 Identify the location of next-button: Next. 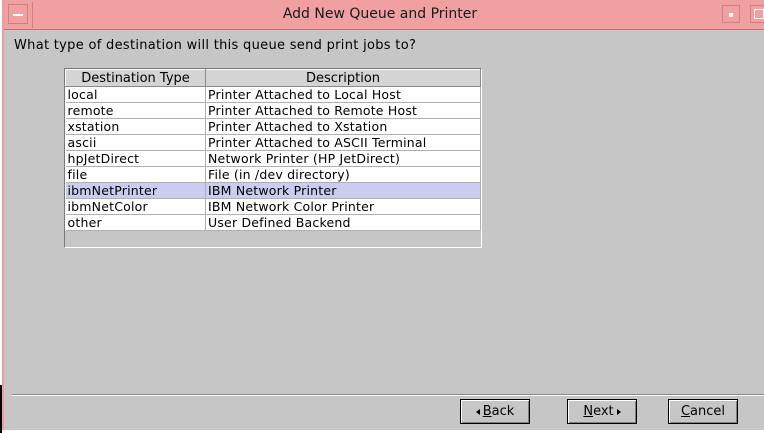
(602, 411).